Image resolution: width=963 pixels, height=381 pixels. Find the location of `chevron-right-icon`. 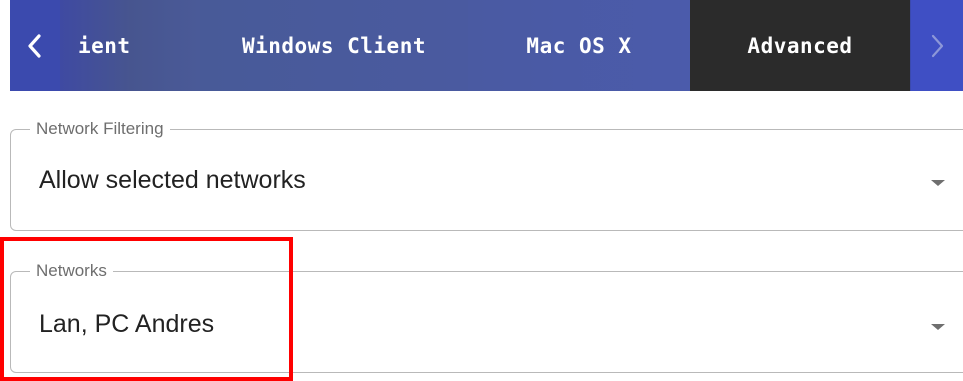

chevron-right-icon is located at coordinates (937, 45).